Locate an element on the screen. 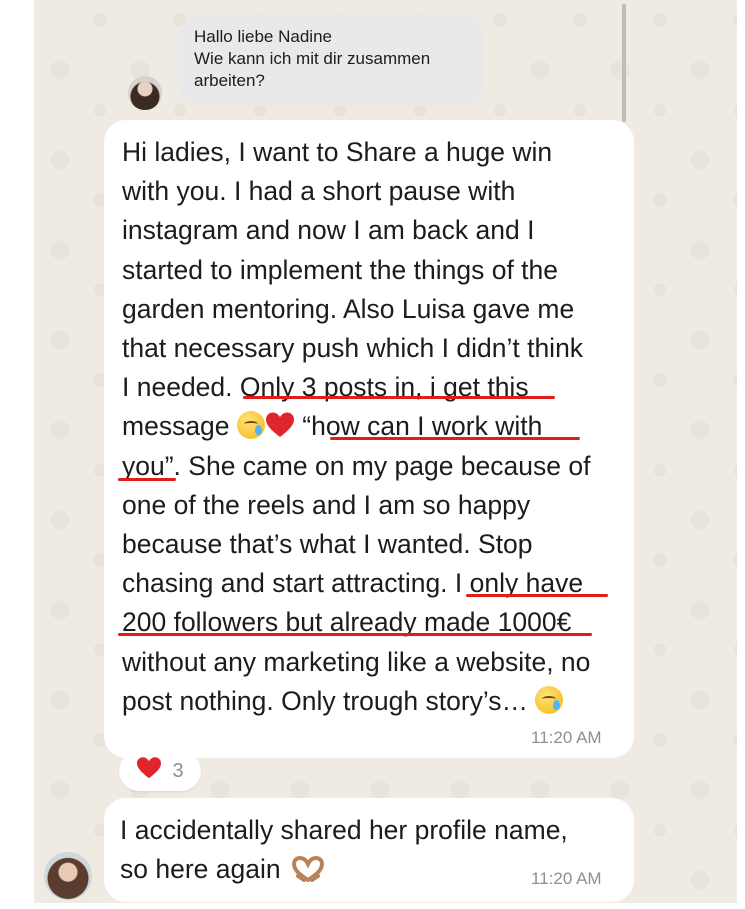  message-line: because that’s what I wanted. Stop is located at coordinates (327, 544).